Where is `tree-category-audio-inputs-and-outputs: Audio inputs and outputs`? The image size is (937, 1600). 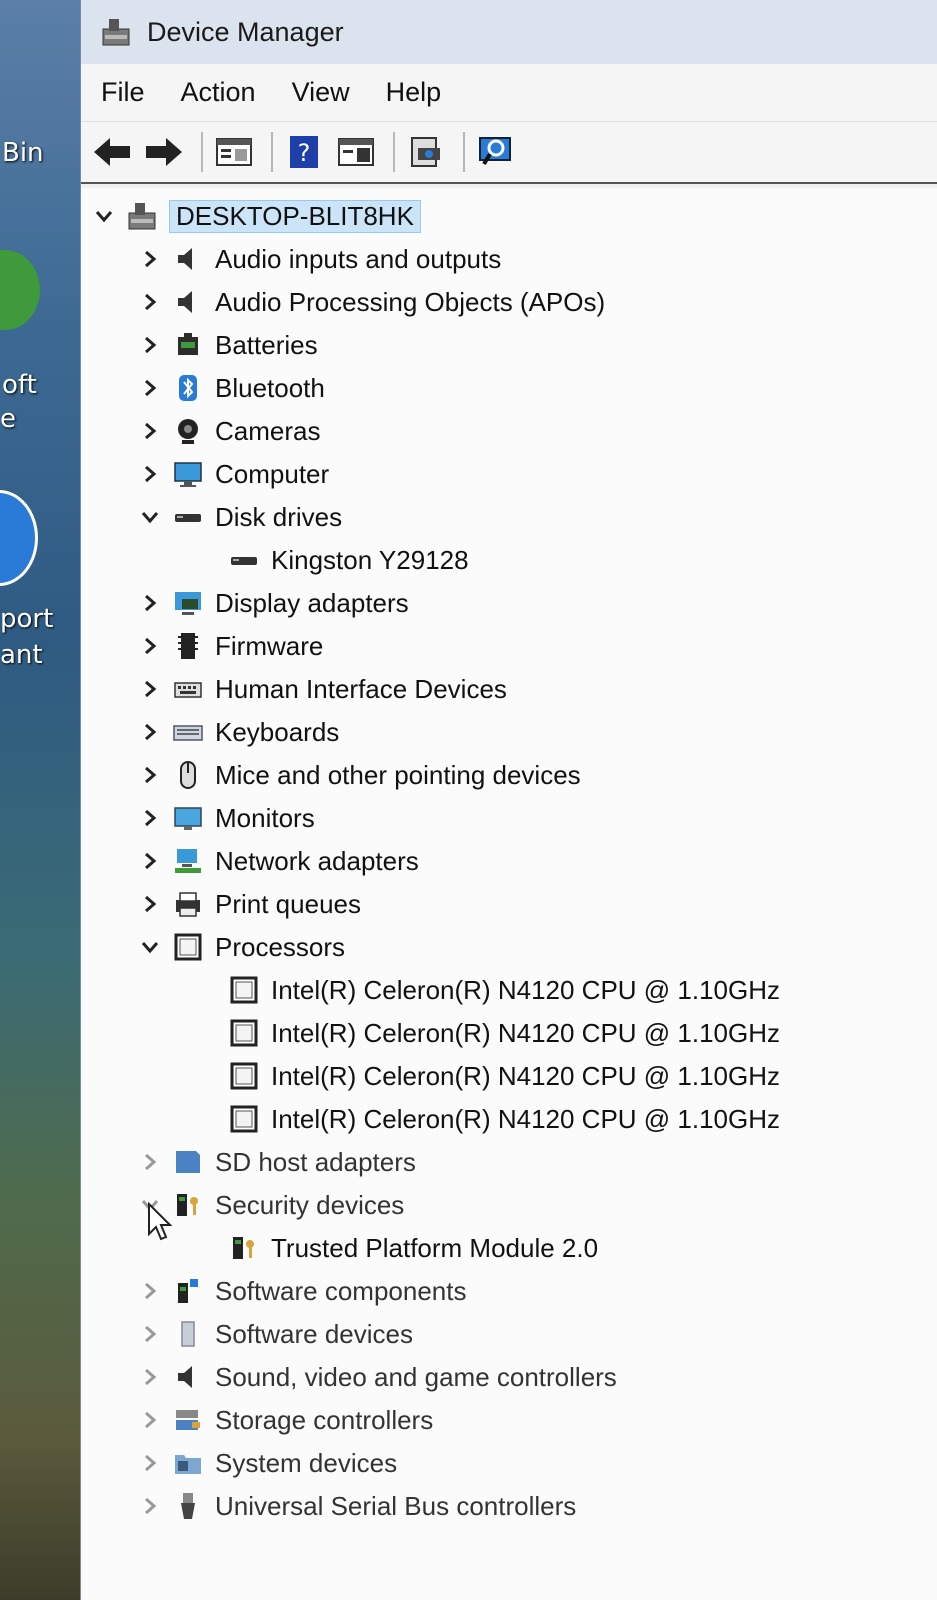 tree-category-audio-inputs-and-outputs: Audio inputs and outputs is located at coordinates (319, 259).